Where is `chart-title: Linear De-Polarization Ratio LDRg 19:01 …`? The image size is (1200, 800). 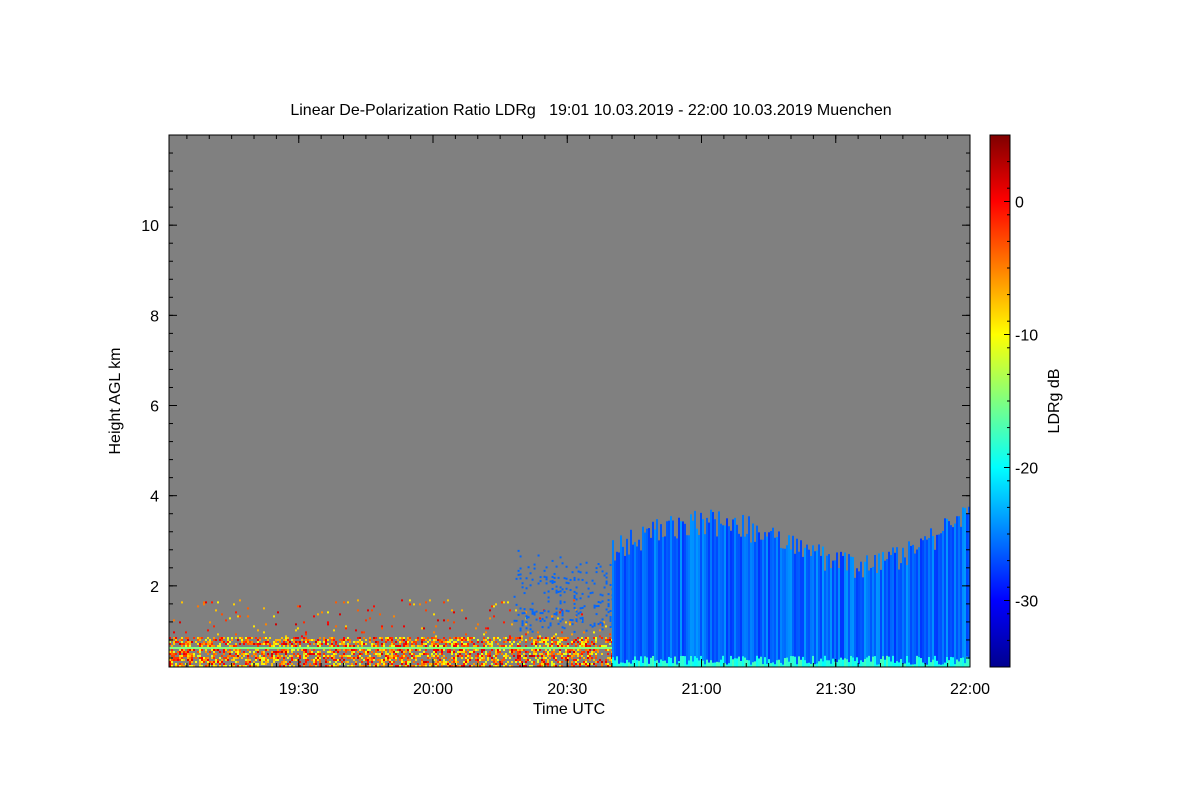 chart-title: Linear De-Polarization Ratio LDRg 19:01 … is located at coordinates (590, 110).